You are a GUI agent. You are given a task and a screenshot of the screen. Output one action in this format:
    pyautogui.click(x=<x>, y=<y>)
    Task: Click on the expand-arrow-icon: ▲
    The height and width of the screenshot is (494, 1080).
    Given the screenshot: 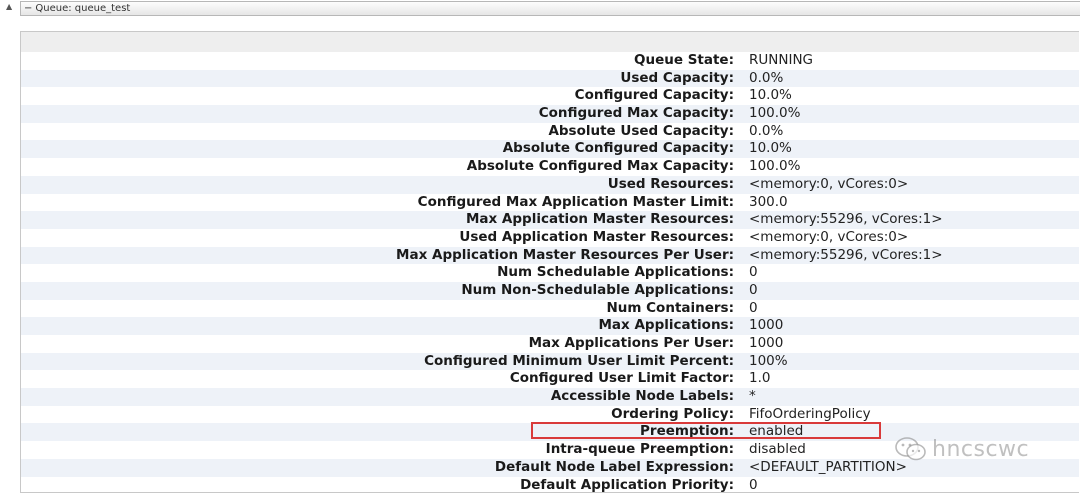 What is the action you would take?
    pyautogui.click(x=9, y=6)
    